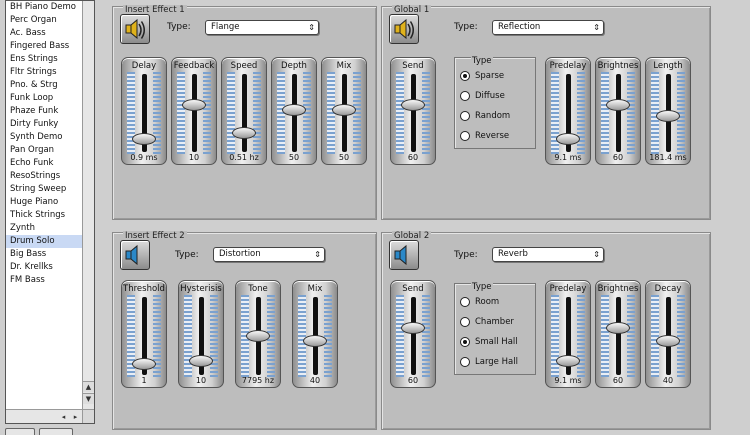  Describe the element at coordinates (144, 111) in the screenshot. I see `slider-delay: Delay 0.9 ms` at that location.